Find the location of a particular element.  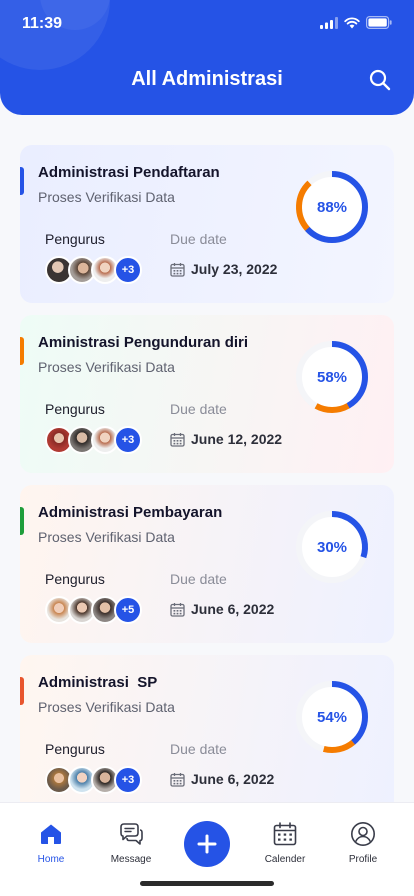

search-icon is located at coordinates (380, 80).